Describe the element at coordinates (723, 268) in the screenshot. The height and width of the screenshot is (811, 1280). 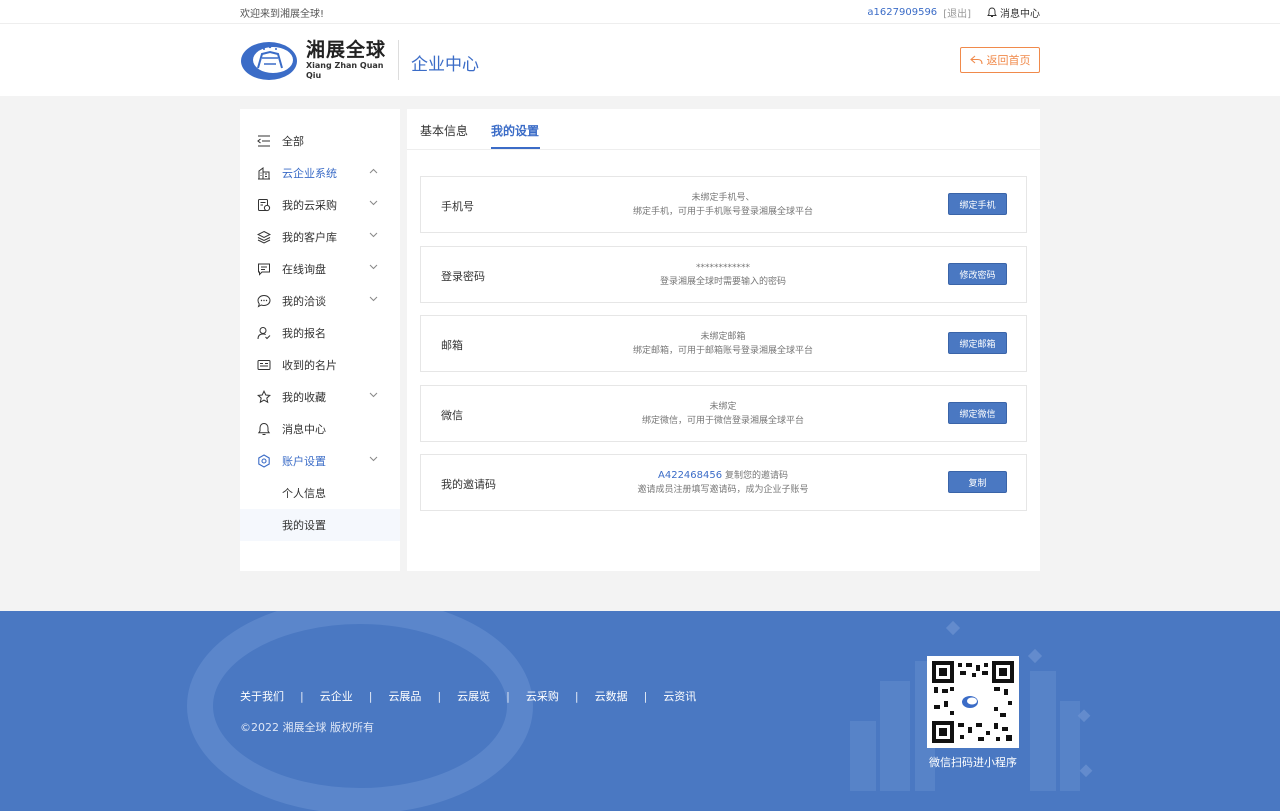
I see `setting-status: ************` at that location.